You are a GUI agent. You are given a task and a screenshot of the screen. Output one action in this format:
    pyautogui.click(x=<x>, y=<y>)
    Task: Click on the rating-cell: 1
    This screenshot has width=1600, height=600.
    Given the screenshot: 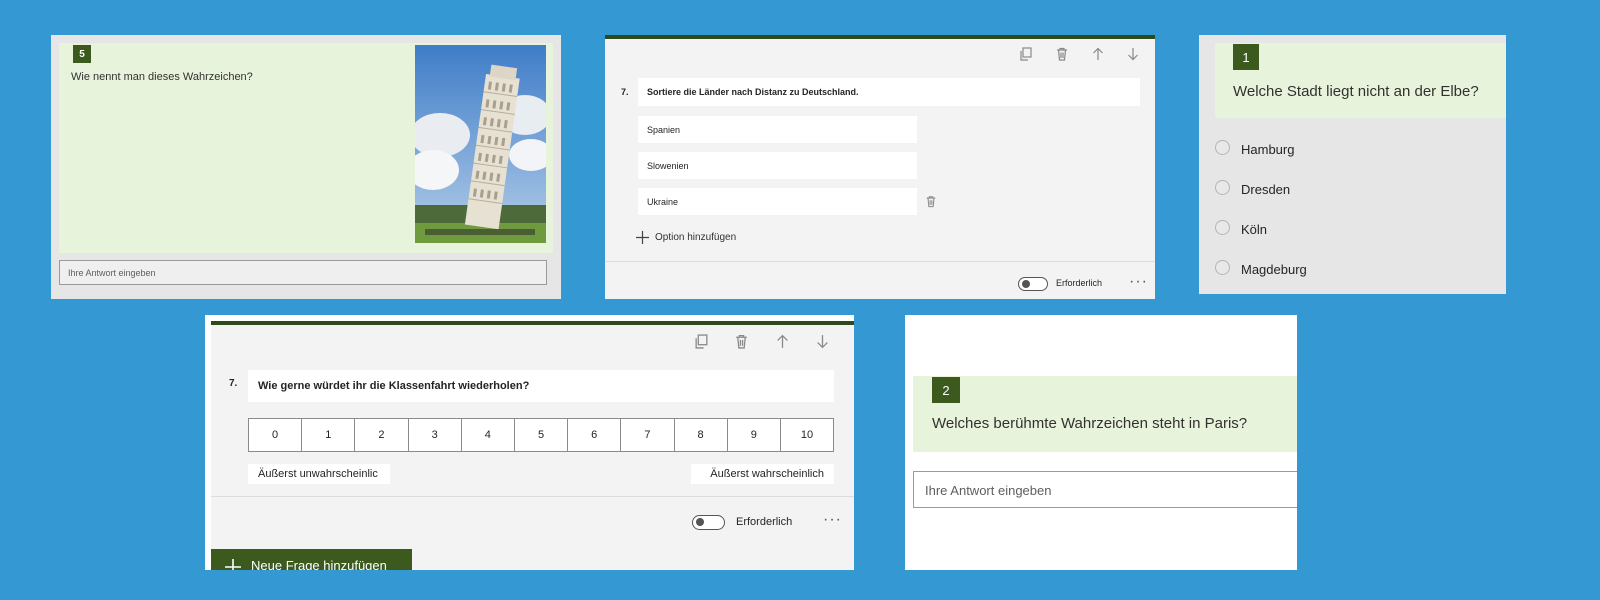 What is the action you would take?
    pyautogui.click(x=329, y=435)
    